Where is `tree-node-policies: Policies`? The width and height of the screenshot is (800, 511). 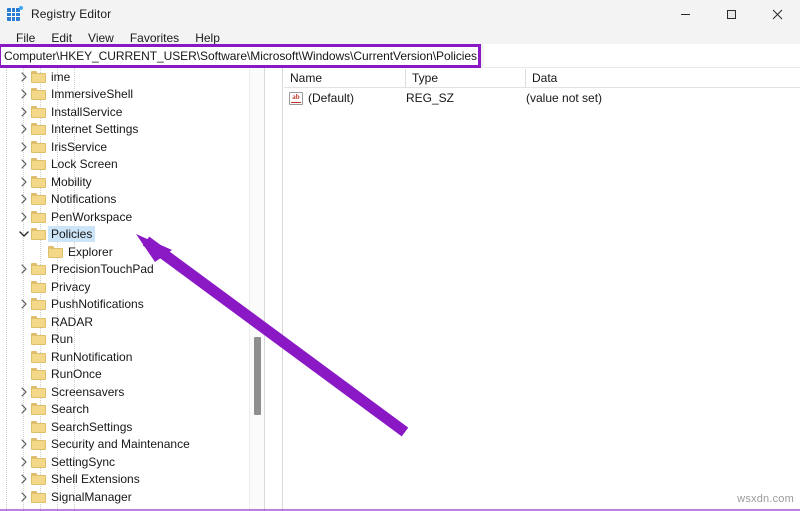
tree-node-policies: Policies is located at coordinates (132, 235).